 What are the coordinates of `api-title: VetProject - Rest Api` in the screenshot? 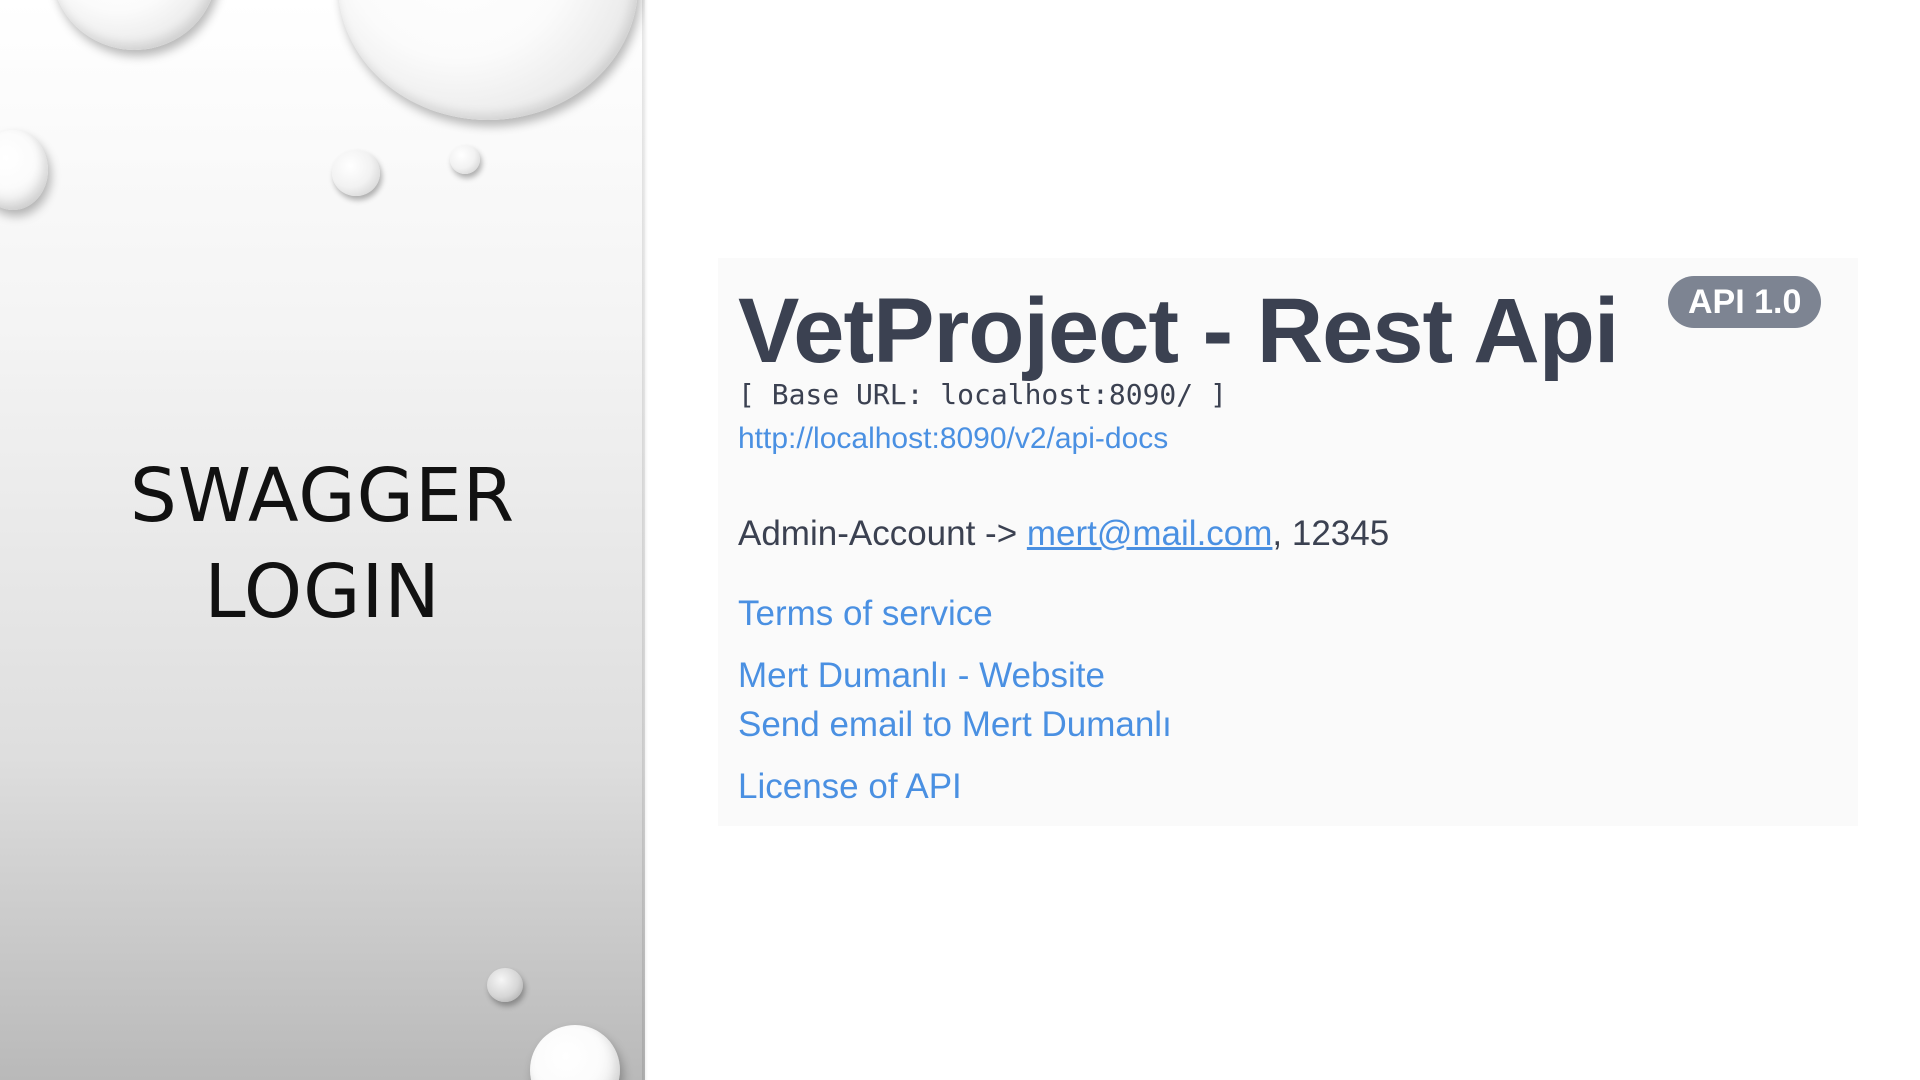 It's located at (1178, 331).